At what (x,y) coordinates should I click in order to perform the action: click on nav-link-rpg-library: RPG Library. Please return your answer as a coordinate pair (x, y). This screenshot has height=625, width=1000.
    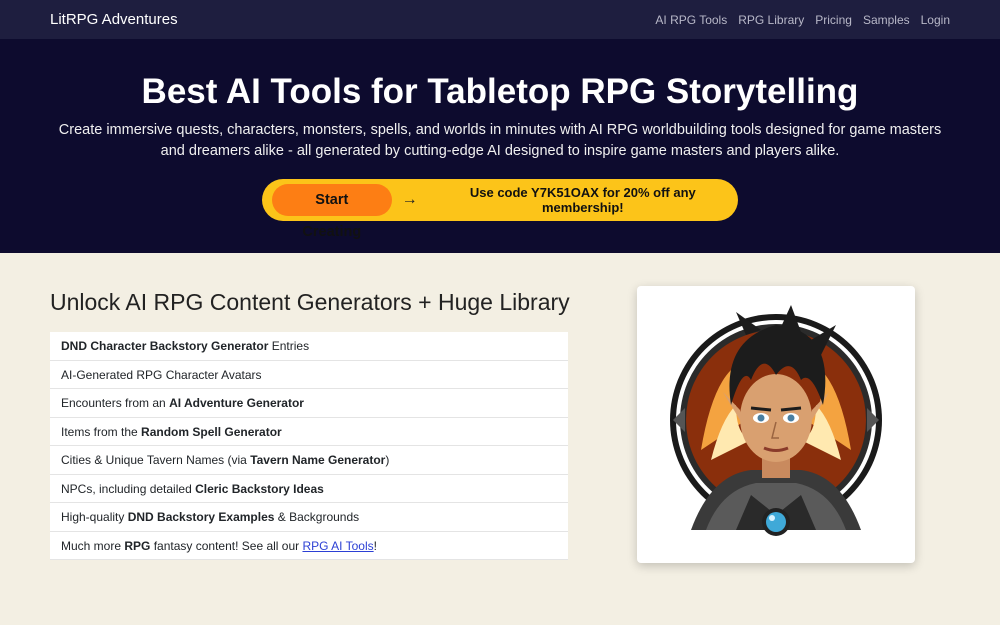
    Looking at the image, I should click on (771, 20).